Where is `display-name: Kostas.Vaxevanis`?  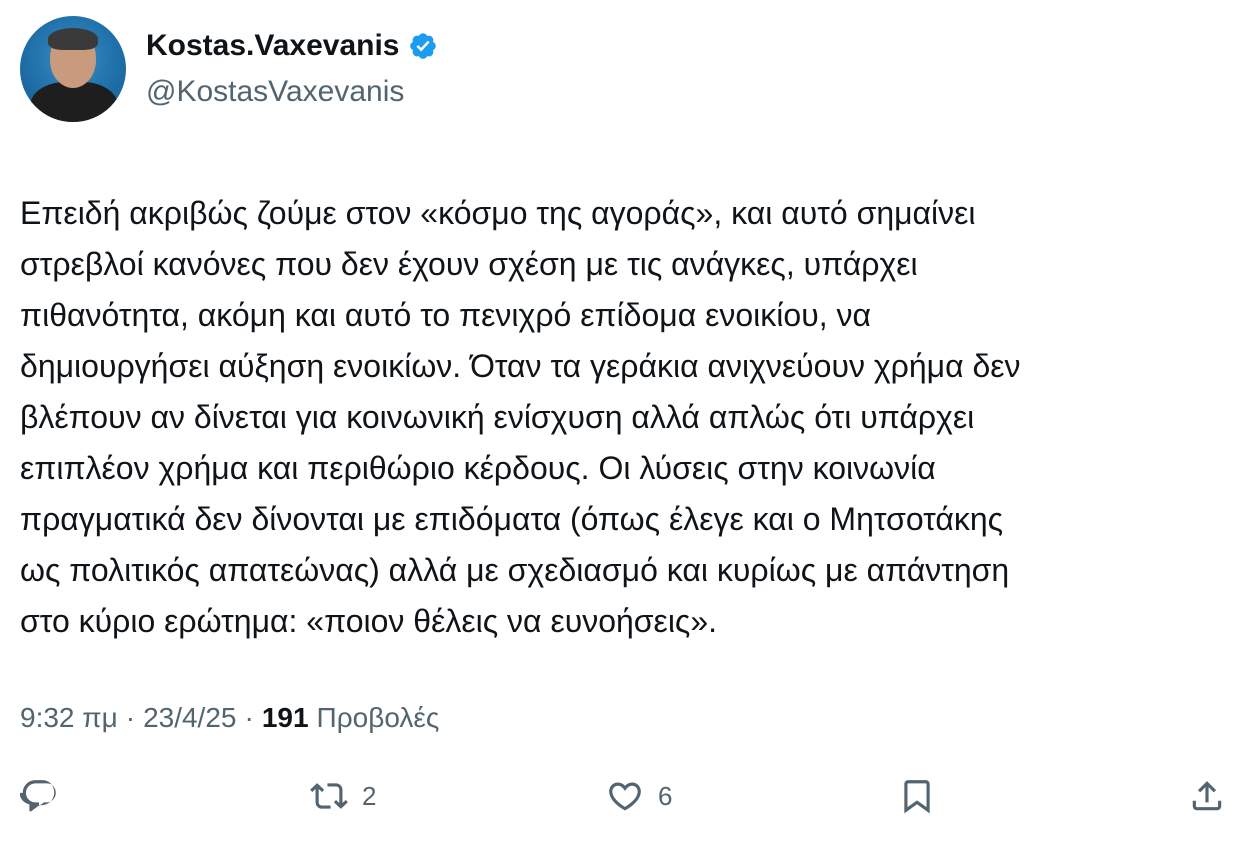 display-name: Kostas.Vaxevanis is located at coordinates (273, 46).